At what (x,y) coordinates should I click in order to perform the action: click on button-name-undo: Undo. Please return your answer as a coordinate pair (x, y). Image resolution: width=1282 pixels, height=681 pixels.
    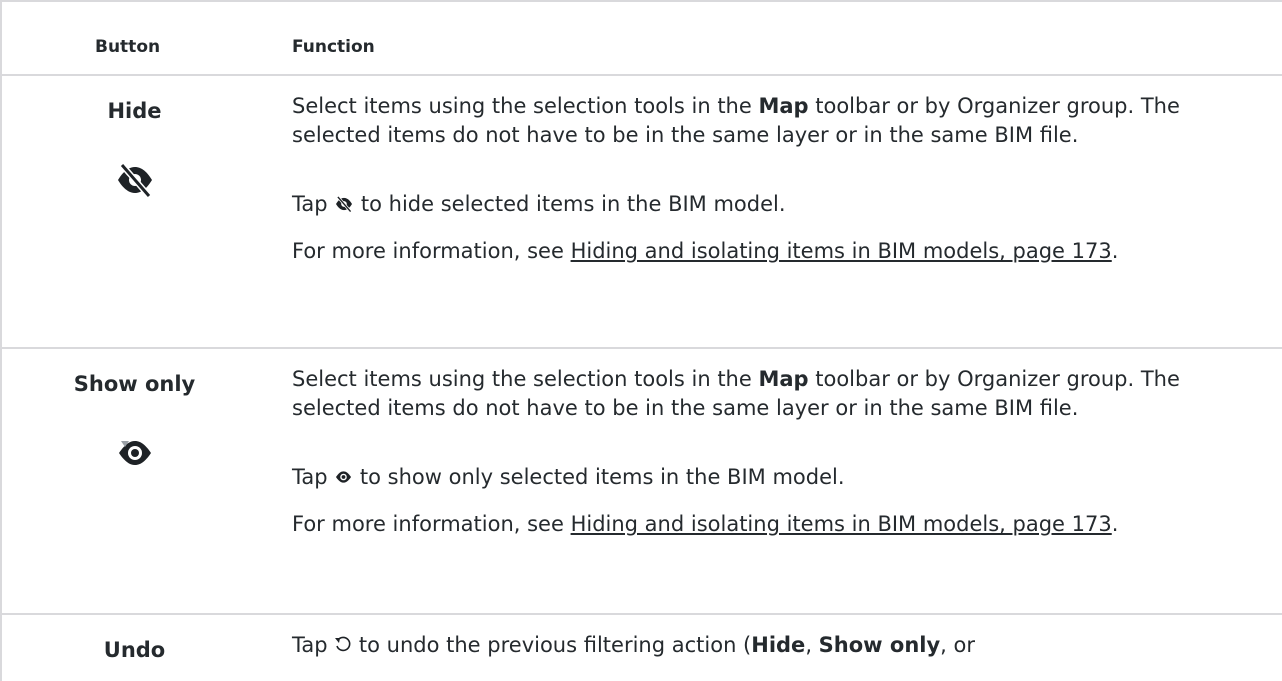
    Looking at the image, I should click on (134, 650).